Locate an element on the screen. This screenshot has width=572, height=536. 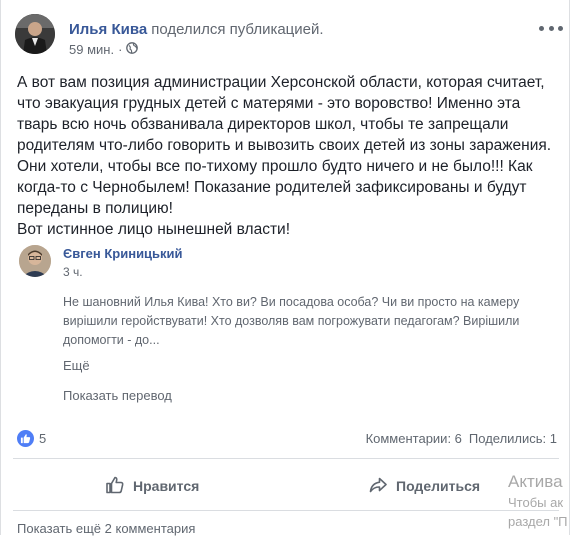
post-author-name: Илья Кива is located at coordinates (108, 29).